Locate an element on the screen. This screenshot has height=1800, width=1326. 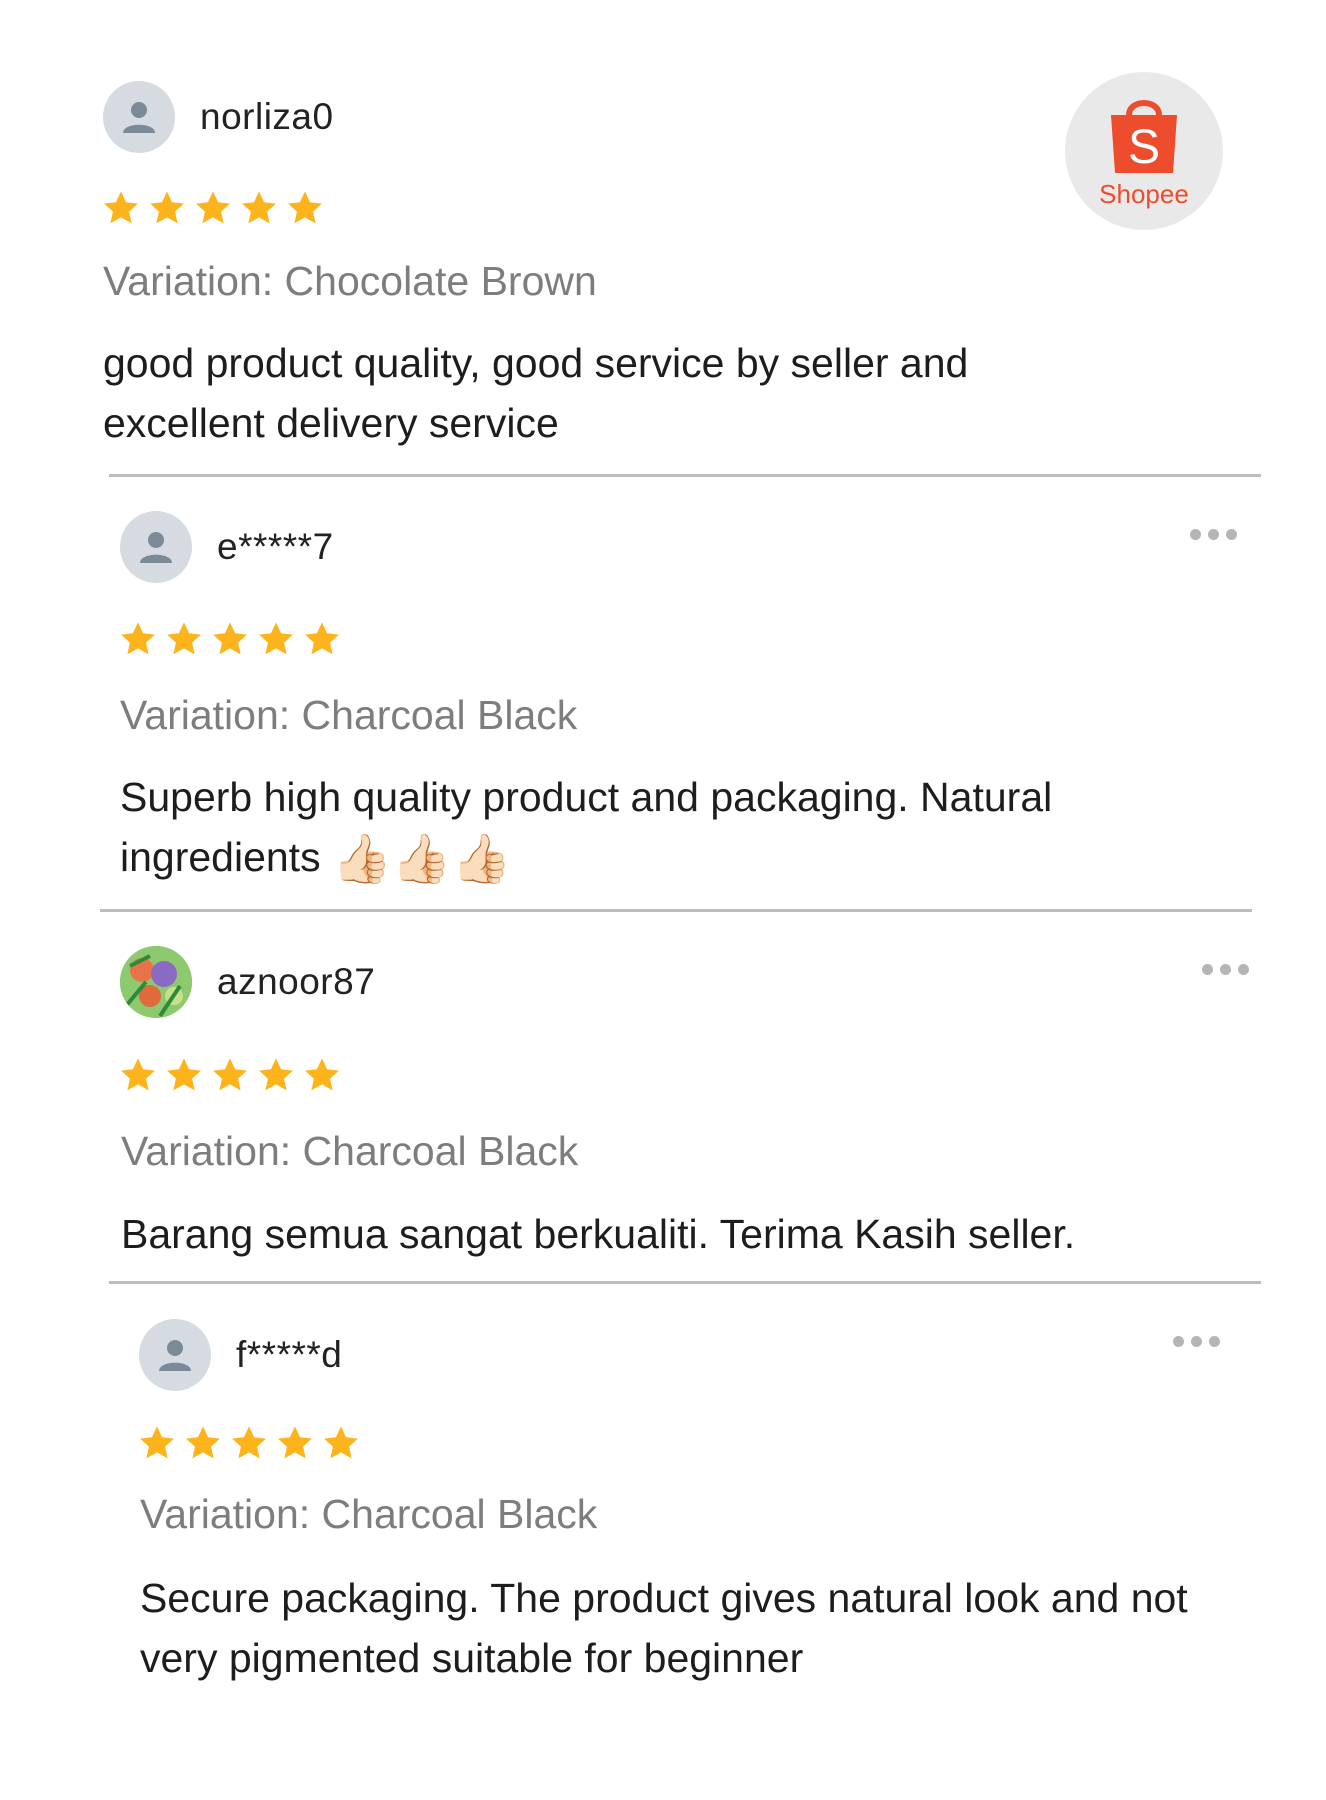
shopee-logo-text: Shopee is located at coordinates (1144, 193).